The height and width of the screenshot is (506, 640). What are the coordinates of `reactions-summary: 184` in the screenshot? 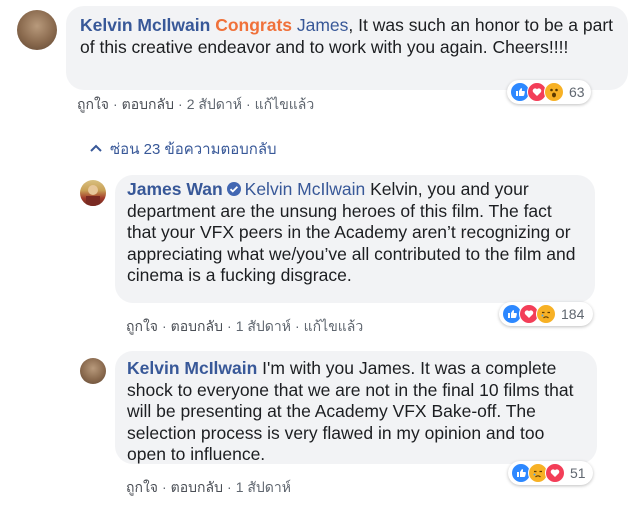 It's located at (546, 314).